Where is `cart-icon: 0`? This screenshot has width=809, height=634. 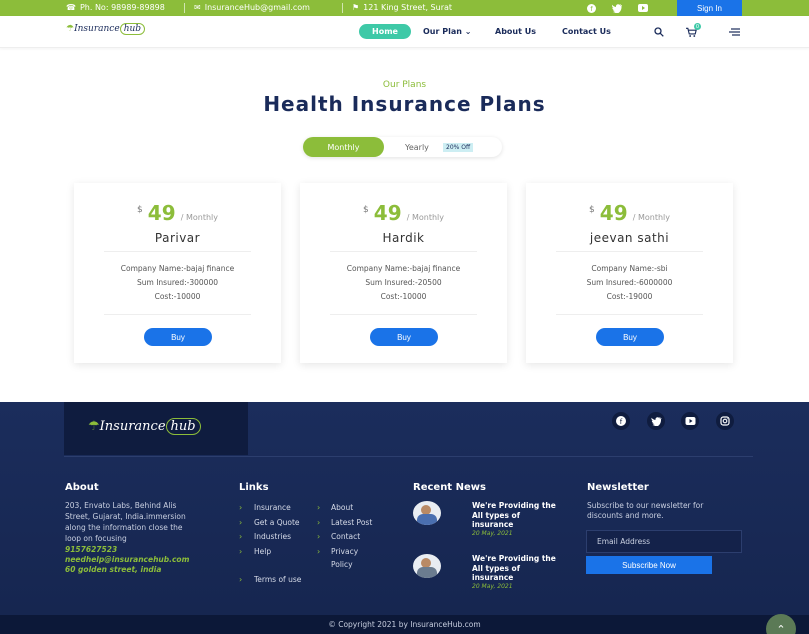 cart-icon: 0 is located at coordinates (693, 30).